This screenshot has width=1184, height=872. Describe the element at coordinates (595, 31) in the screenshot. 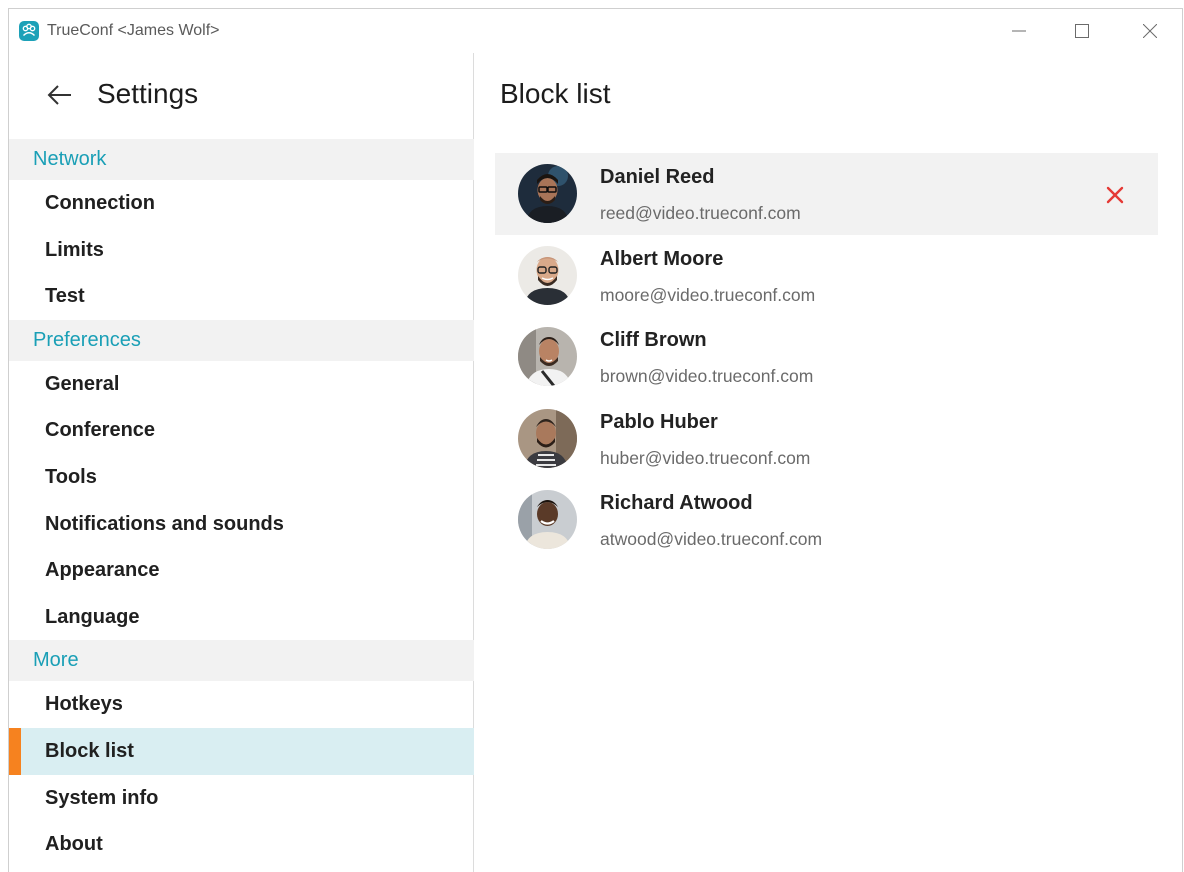

I see `title-bar: TrueConf <James Wolf>` at that location.